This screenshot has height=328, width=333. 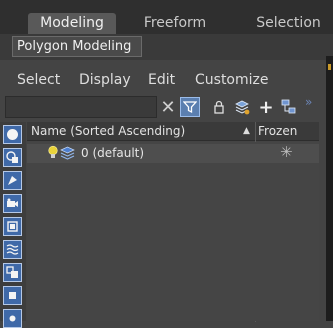 What do you see at coordinates (288, 23) in the screenshot?
I see `tab-selection: Selection` at bounding box center [288, 23].